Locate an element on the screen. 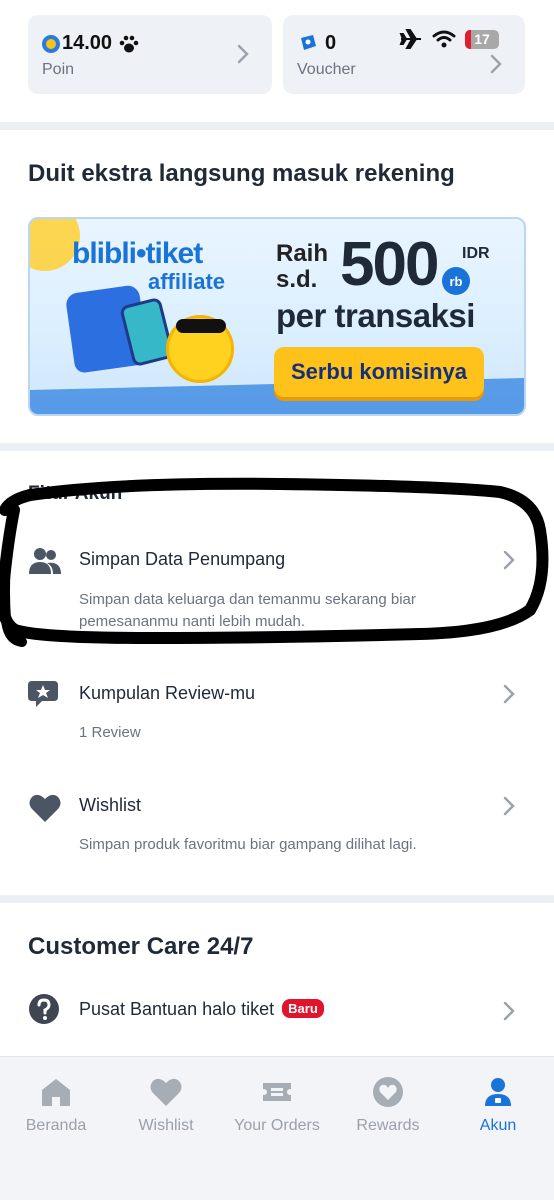 This screenshot has height=1200, width=554. row-title: Kumpulan Review-mu is located at coordinates (167, 693).